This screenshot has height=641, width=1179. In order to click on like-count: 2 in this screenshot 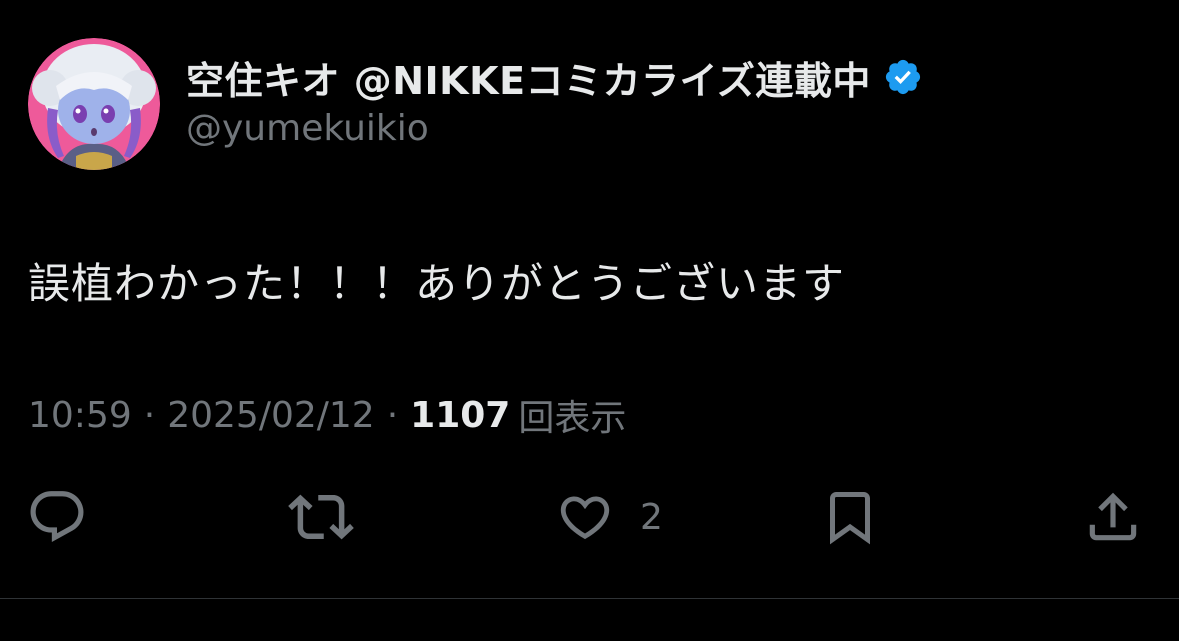, I will do `click(651, 517)`.